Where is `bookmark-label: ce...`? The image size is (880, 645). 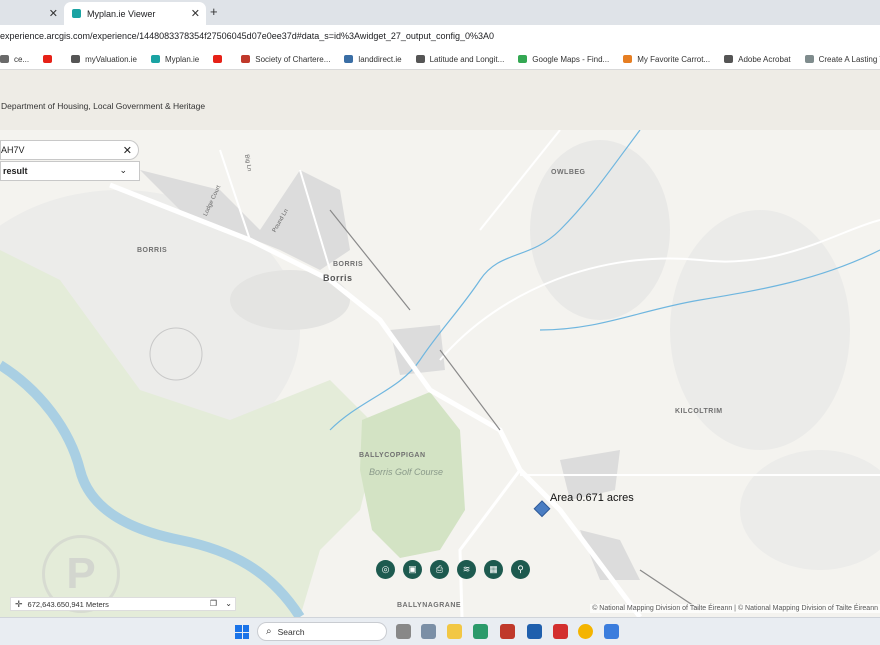
bookmark-label: ce... is located at coordinates (22, 59).